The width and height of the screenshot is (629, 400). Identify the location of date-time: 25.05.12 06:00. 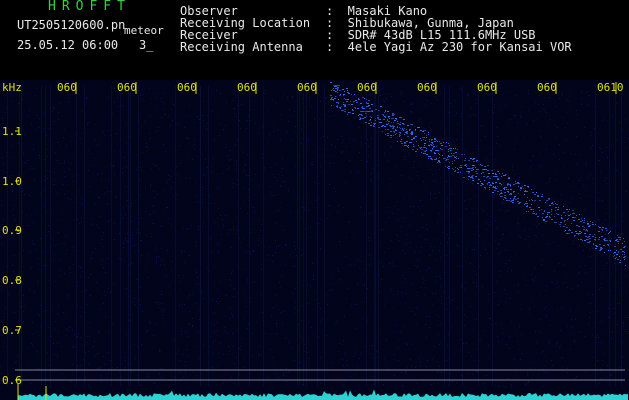
(68, 45).